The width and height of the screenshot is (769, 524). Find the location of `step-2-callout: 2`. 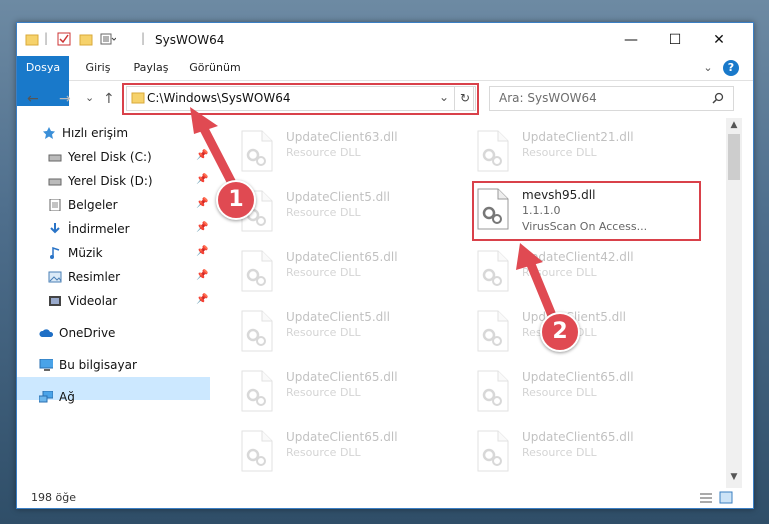

step-2-callout: 2 is located at coordinates (560, 332).